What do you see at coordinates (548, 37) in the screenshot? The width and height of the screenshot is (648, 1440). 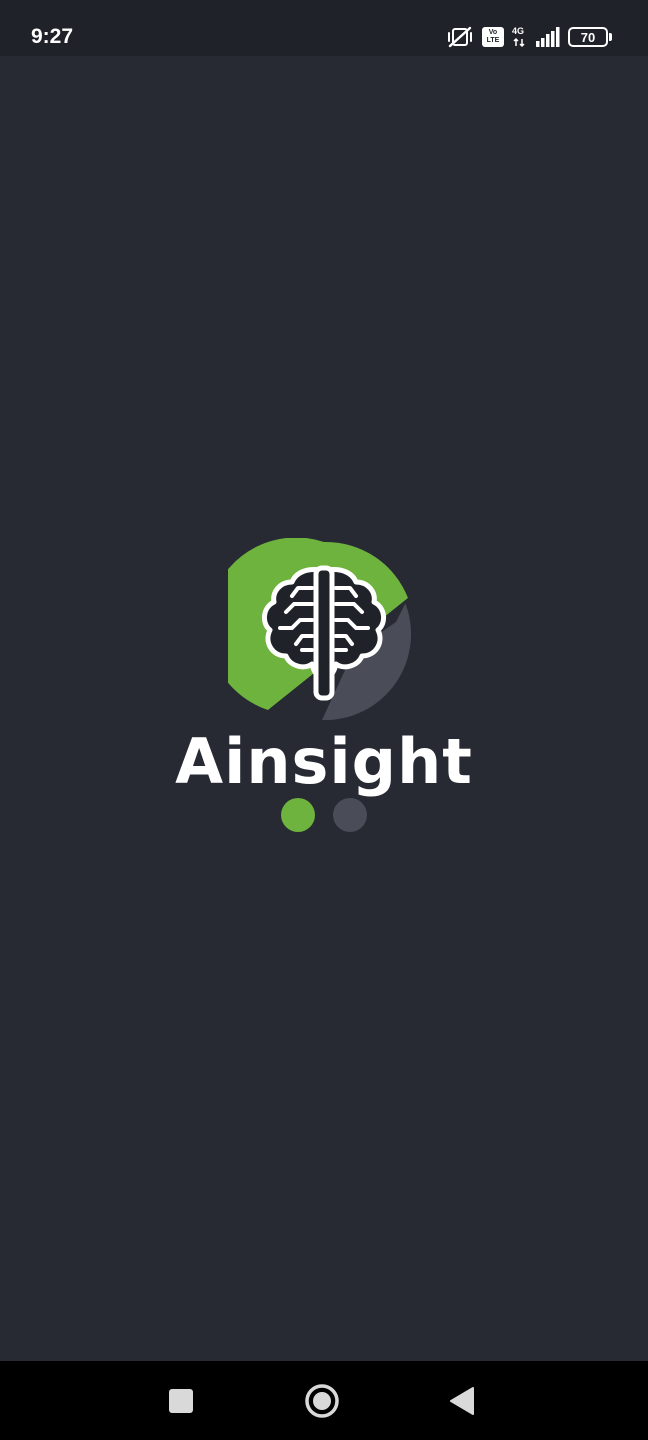 I see `signal-icon` at bounding box center [548, 37].